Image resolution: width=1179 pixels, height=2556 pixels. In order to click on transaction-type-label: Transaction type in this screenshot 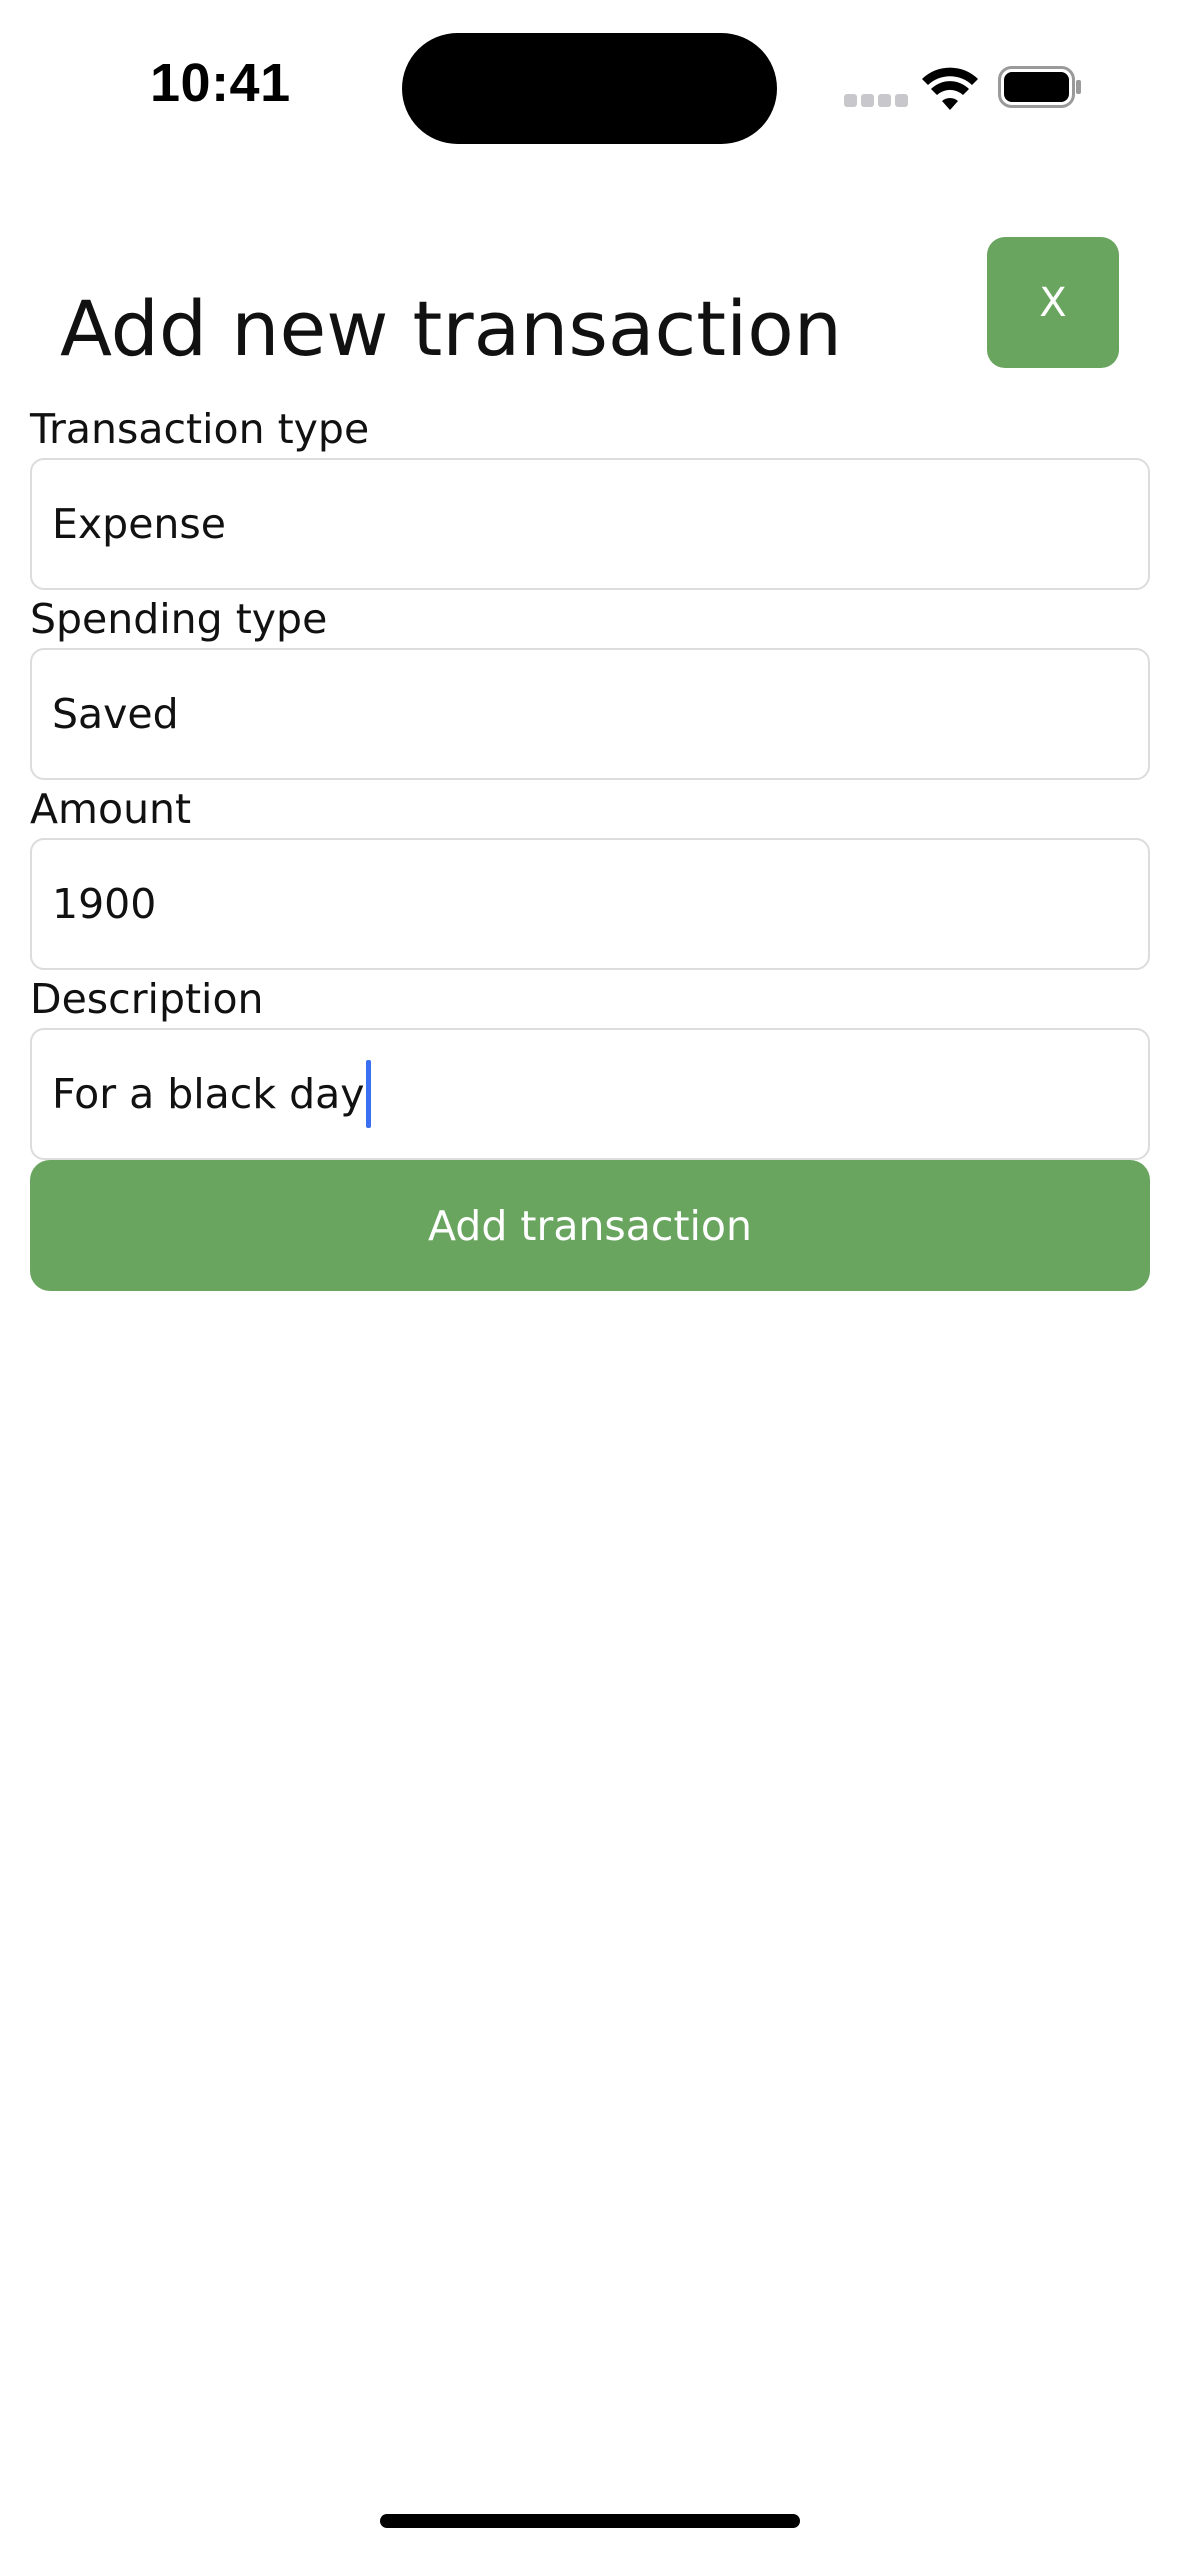, I will do `click(200, 429)`.